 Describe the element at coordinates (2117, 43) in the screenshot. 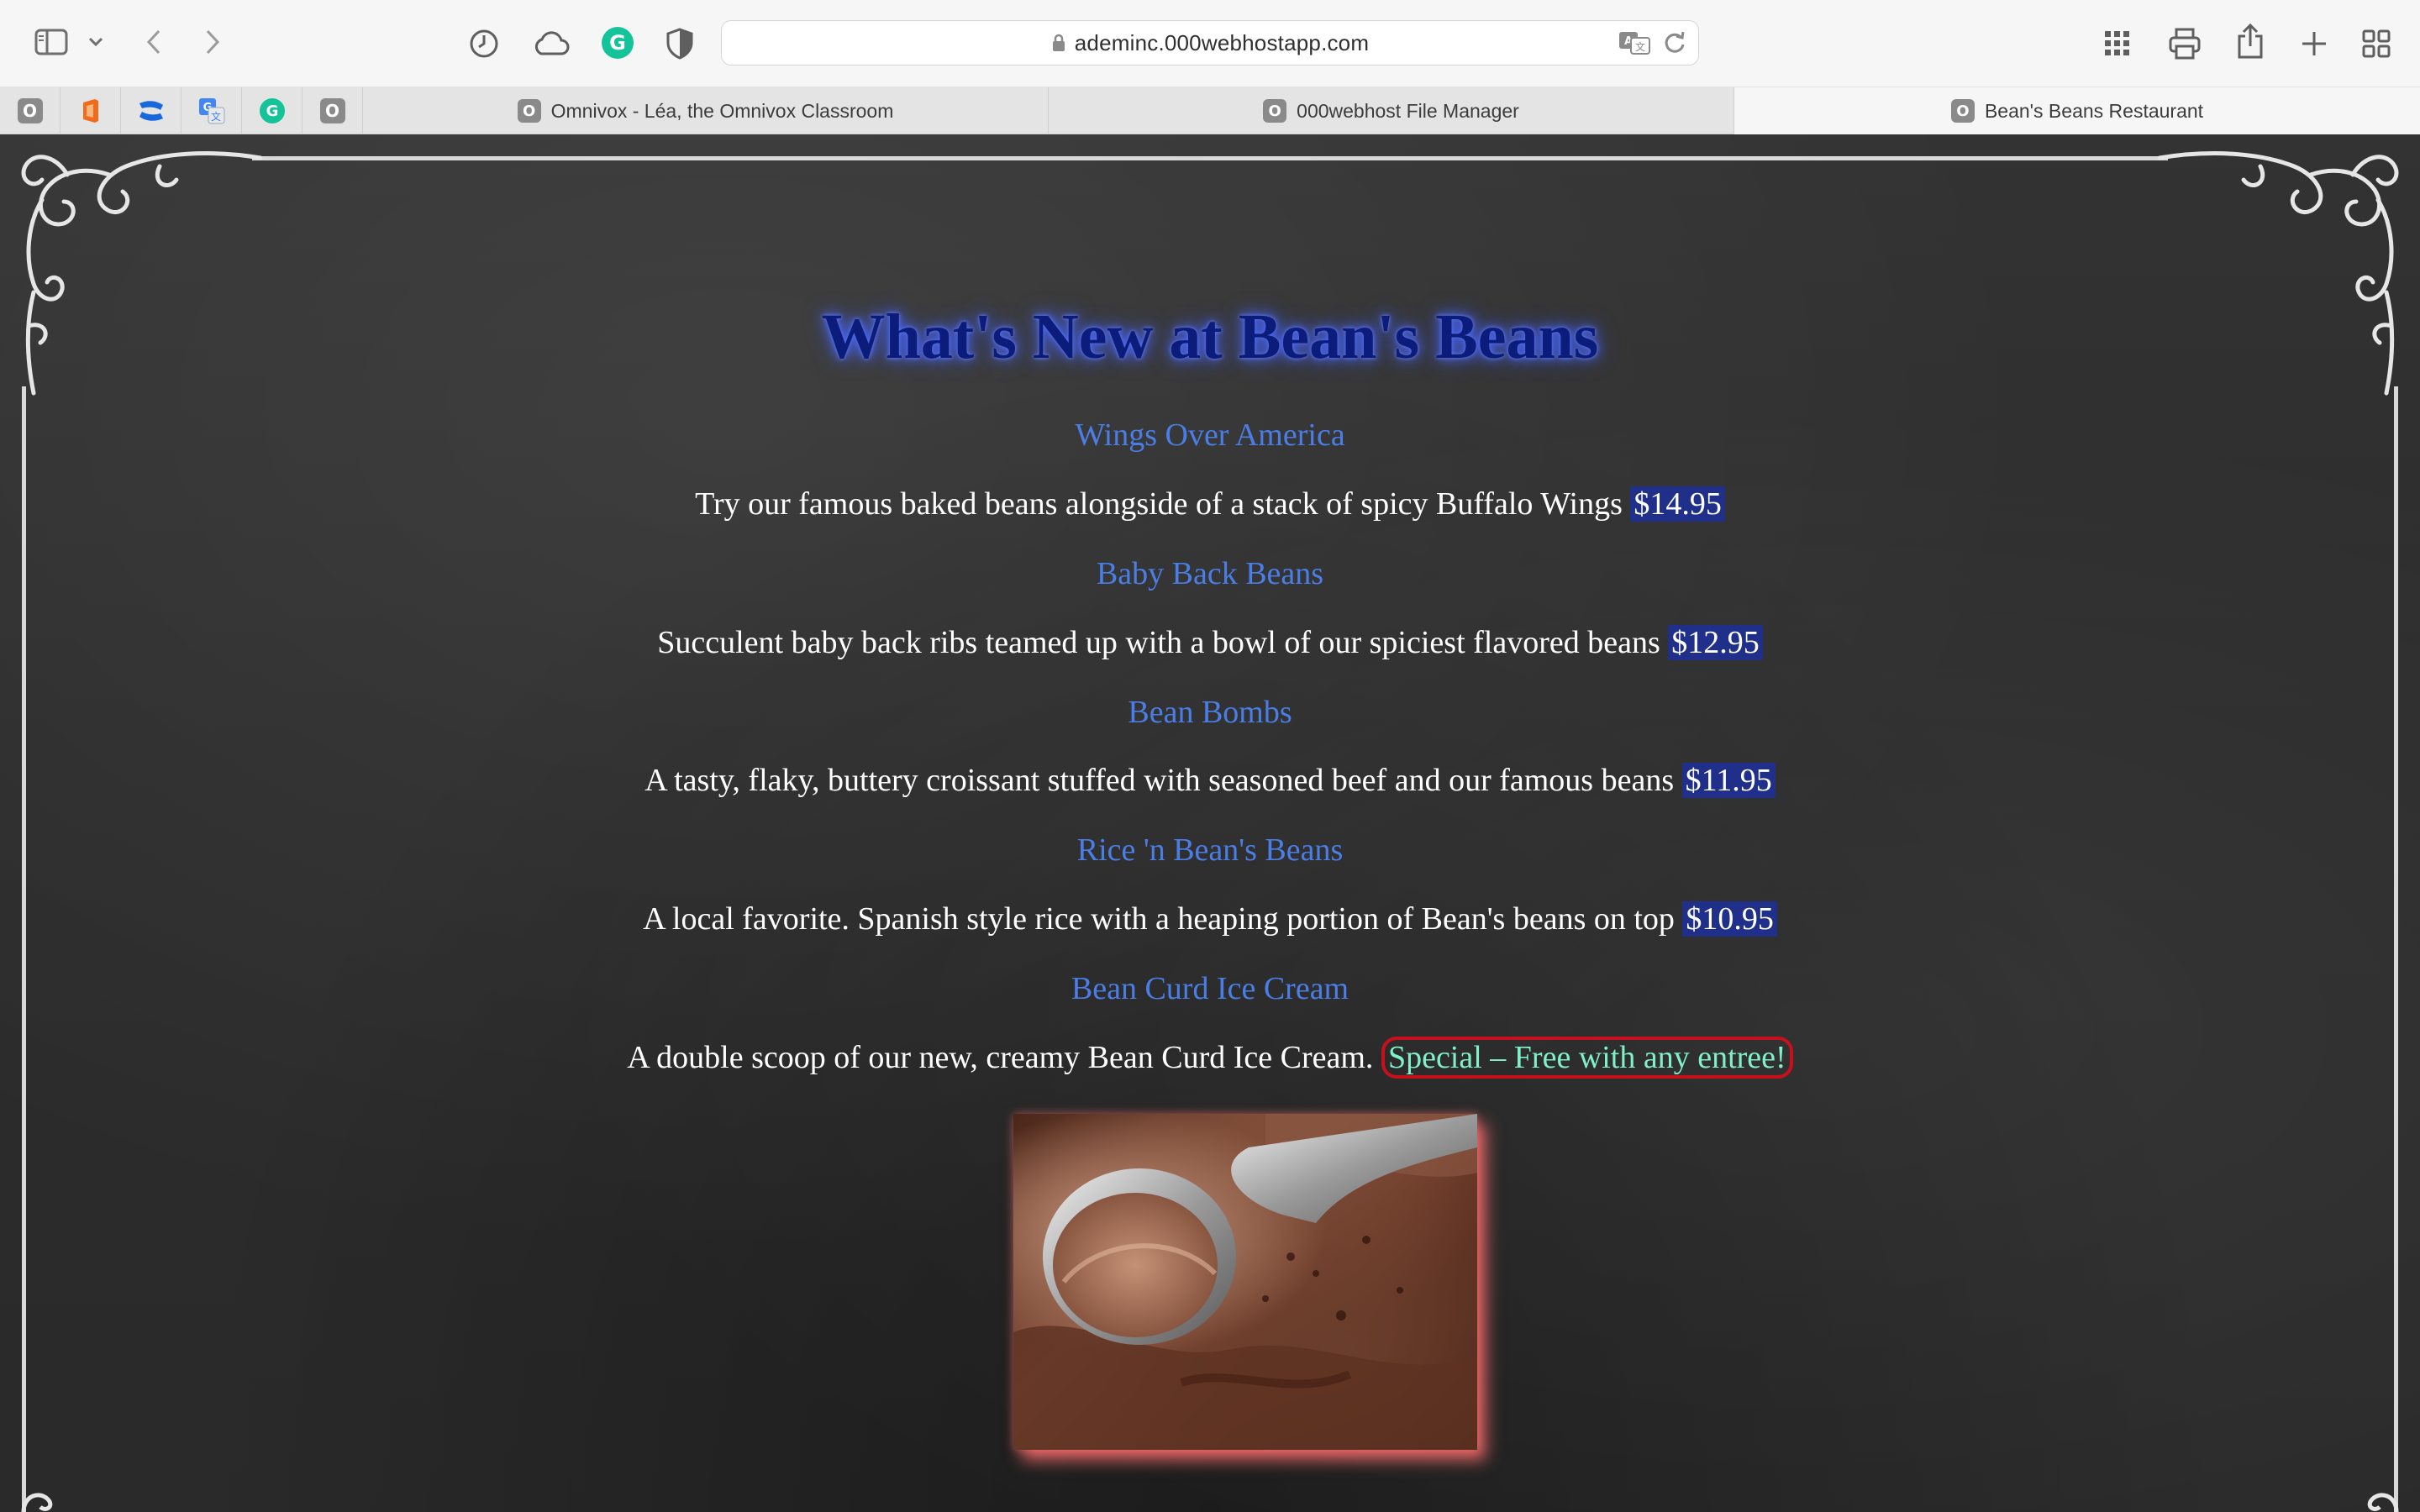

I see `apps-grid-icon` at that location.